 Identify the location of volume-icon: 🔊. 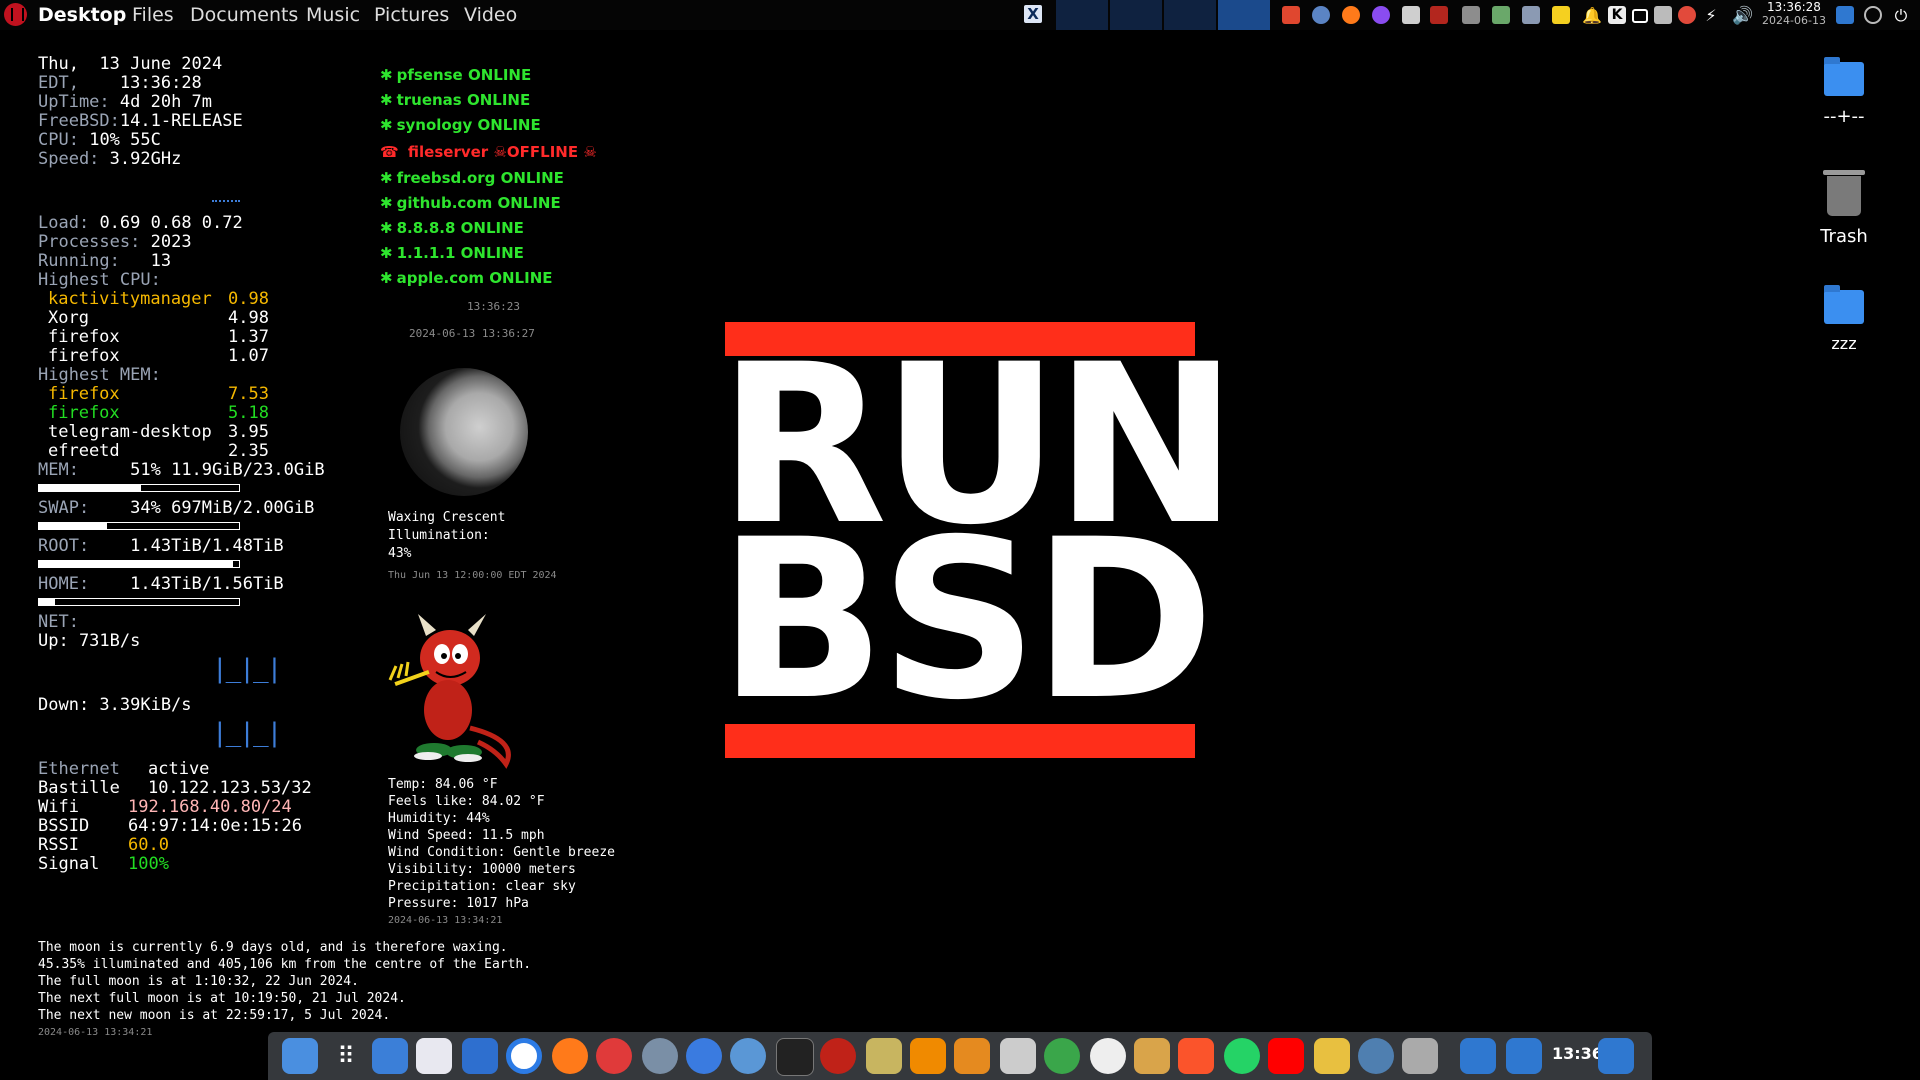
(1742, 16).